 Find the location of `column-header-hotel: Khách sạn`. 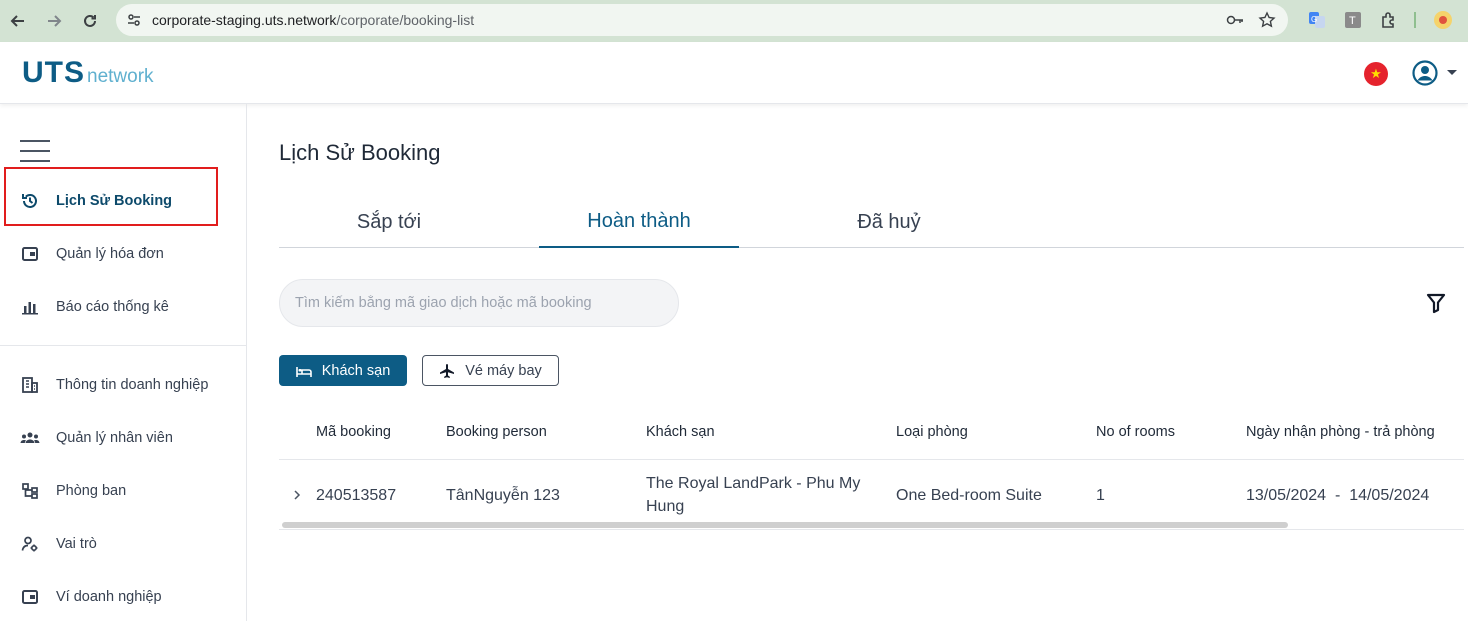

column-header-hotel: Khách sạn is located at coordinates (680, 432).